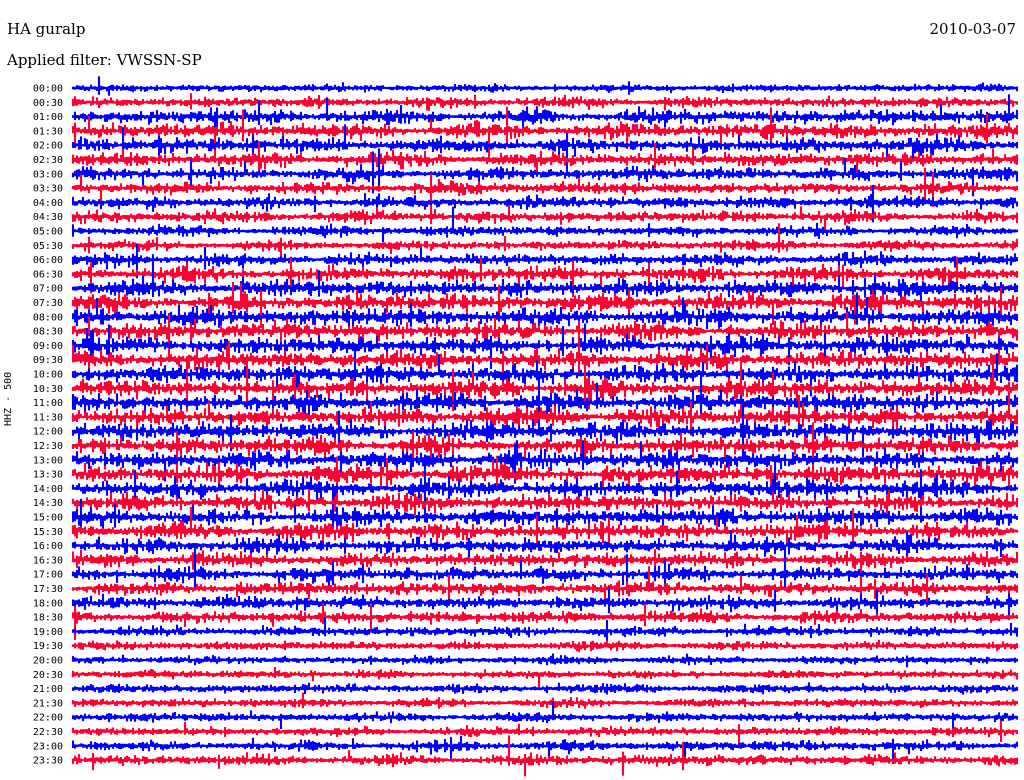 The image size is (1024, 780). What do you see at coordinates (48, 417) in the screenshot?
I see `row-time-label: 11:30` at bounding box center [48, 417].